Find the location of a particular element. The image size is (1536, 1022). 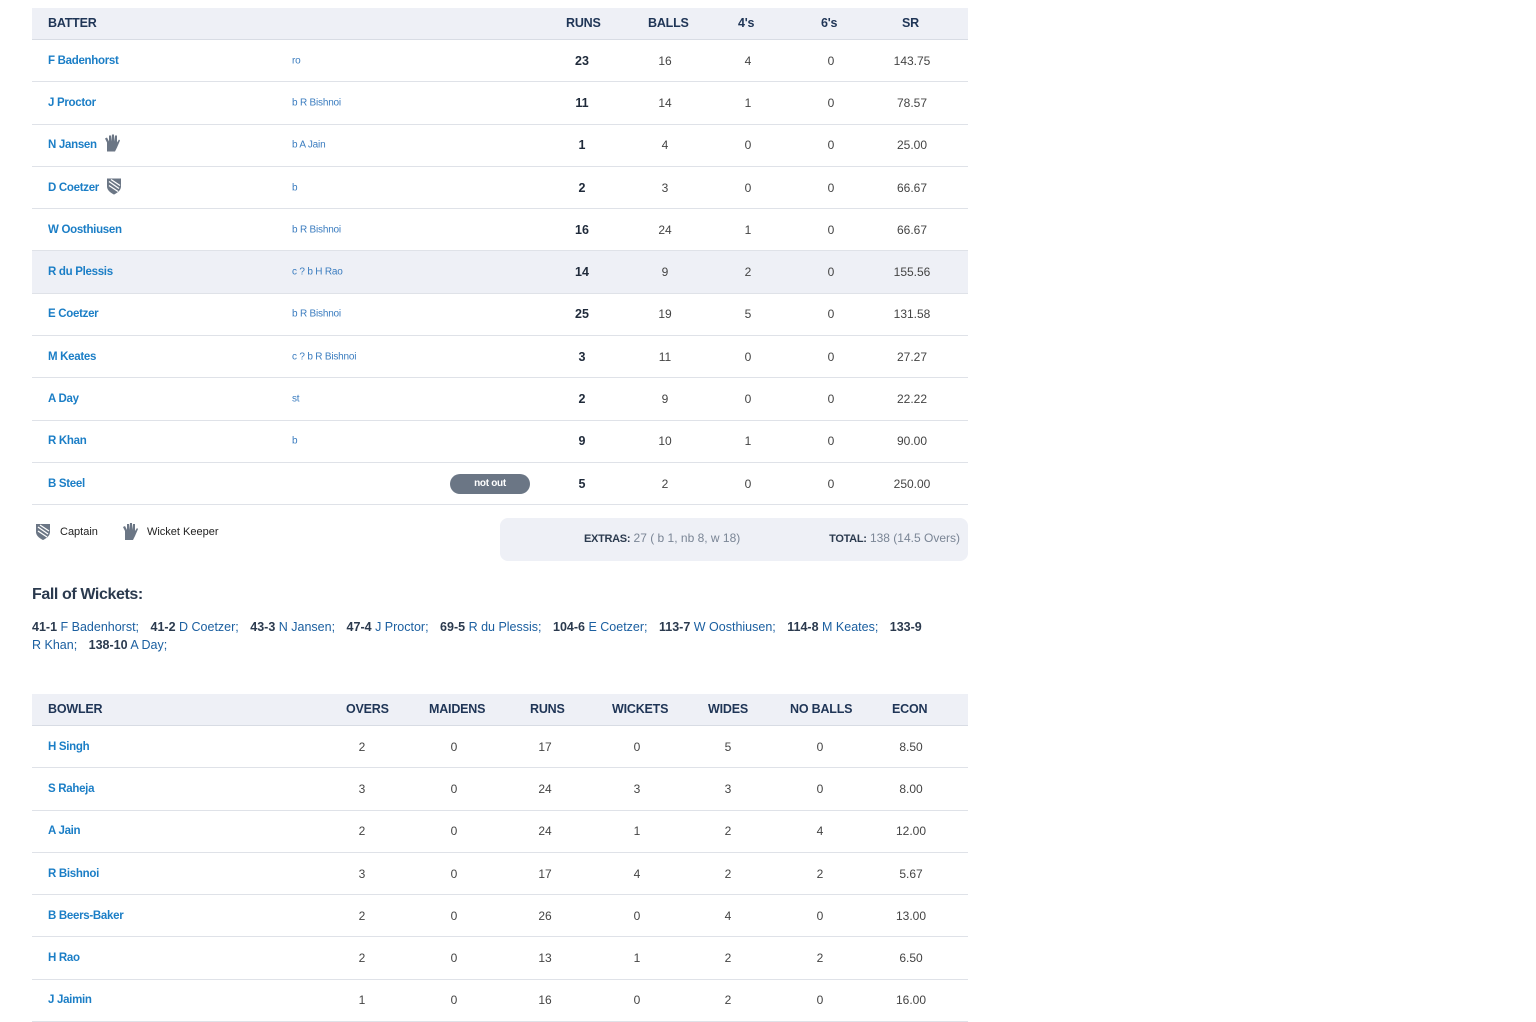

fow-batter: J Proctor; is located at coordinates (402, 627).